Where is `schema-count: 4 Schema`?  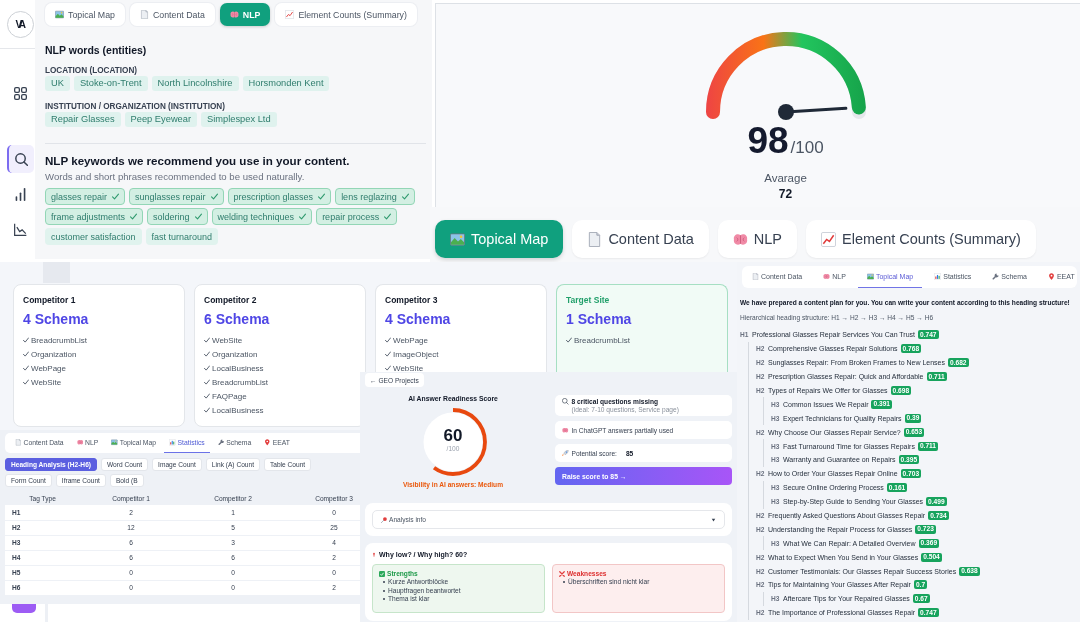
schema-count: 4 Schema is located at coordinates (418, 319).